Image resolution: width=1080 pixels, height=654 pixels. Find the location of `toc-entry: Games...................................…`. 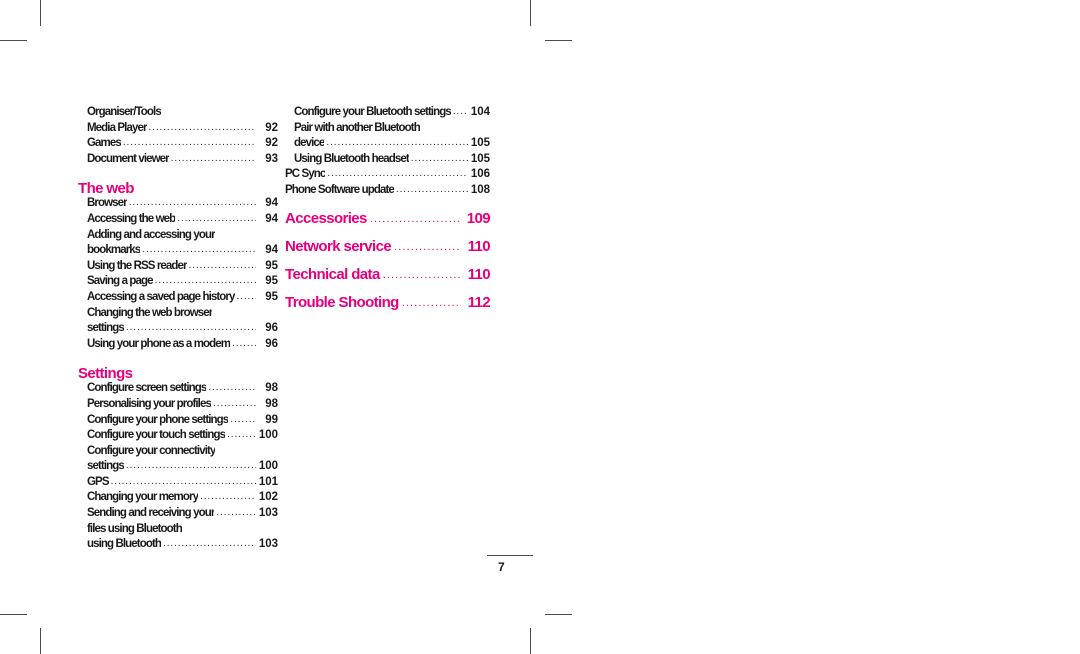

toc-entry: Games...................................… is located at coordinates (178, 144).